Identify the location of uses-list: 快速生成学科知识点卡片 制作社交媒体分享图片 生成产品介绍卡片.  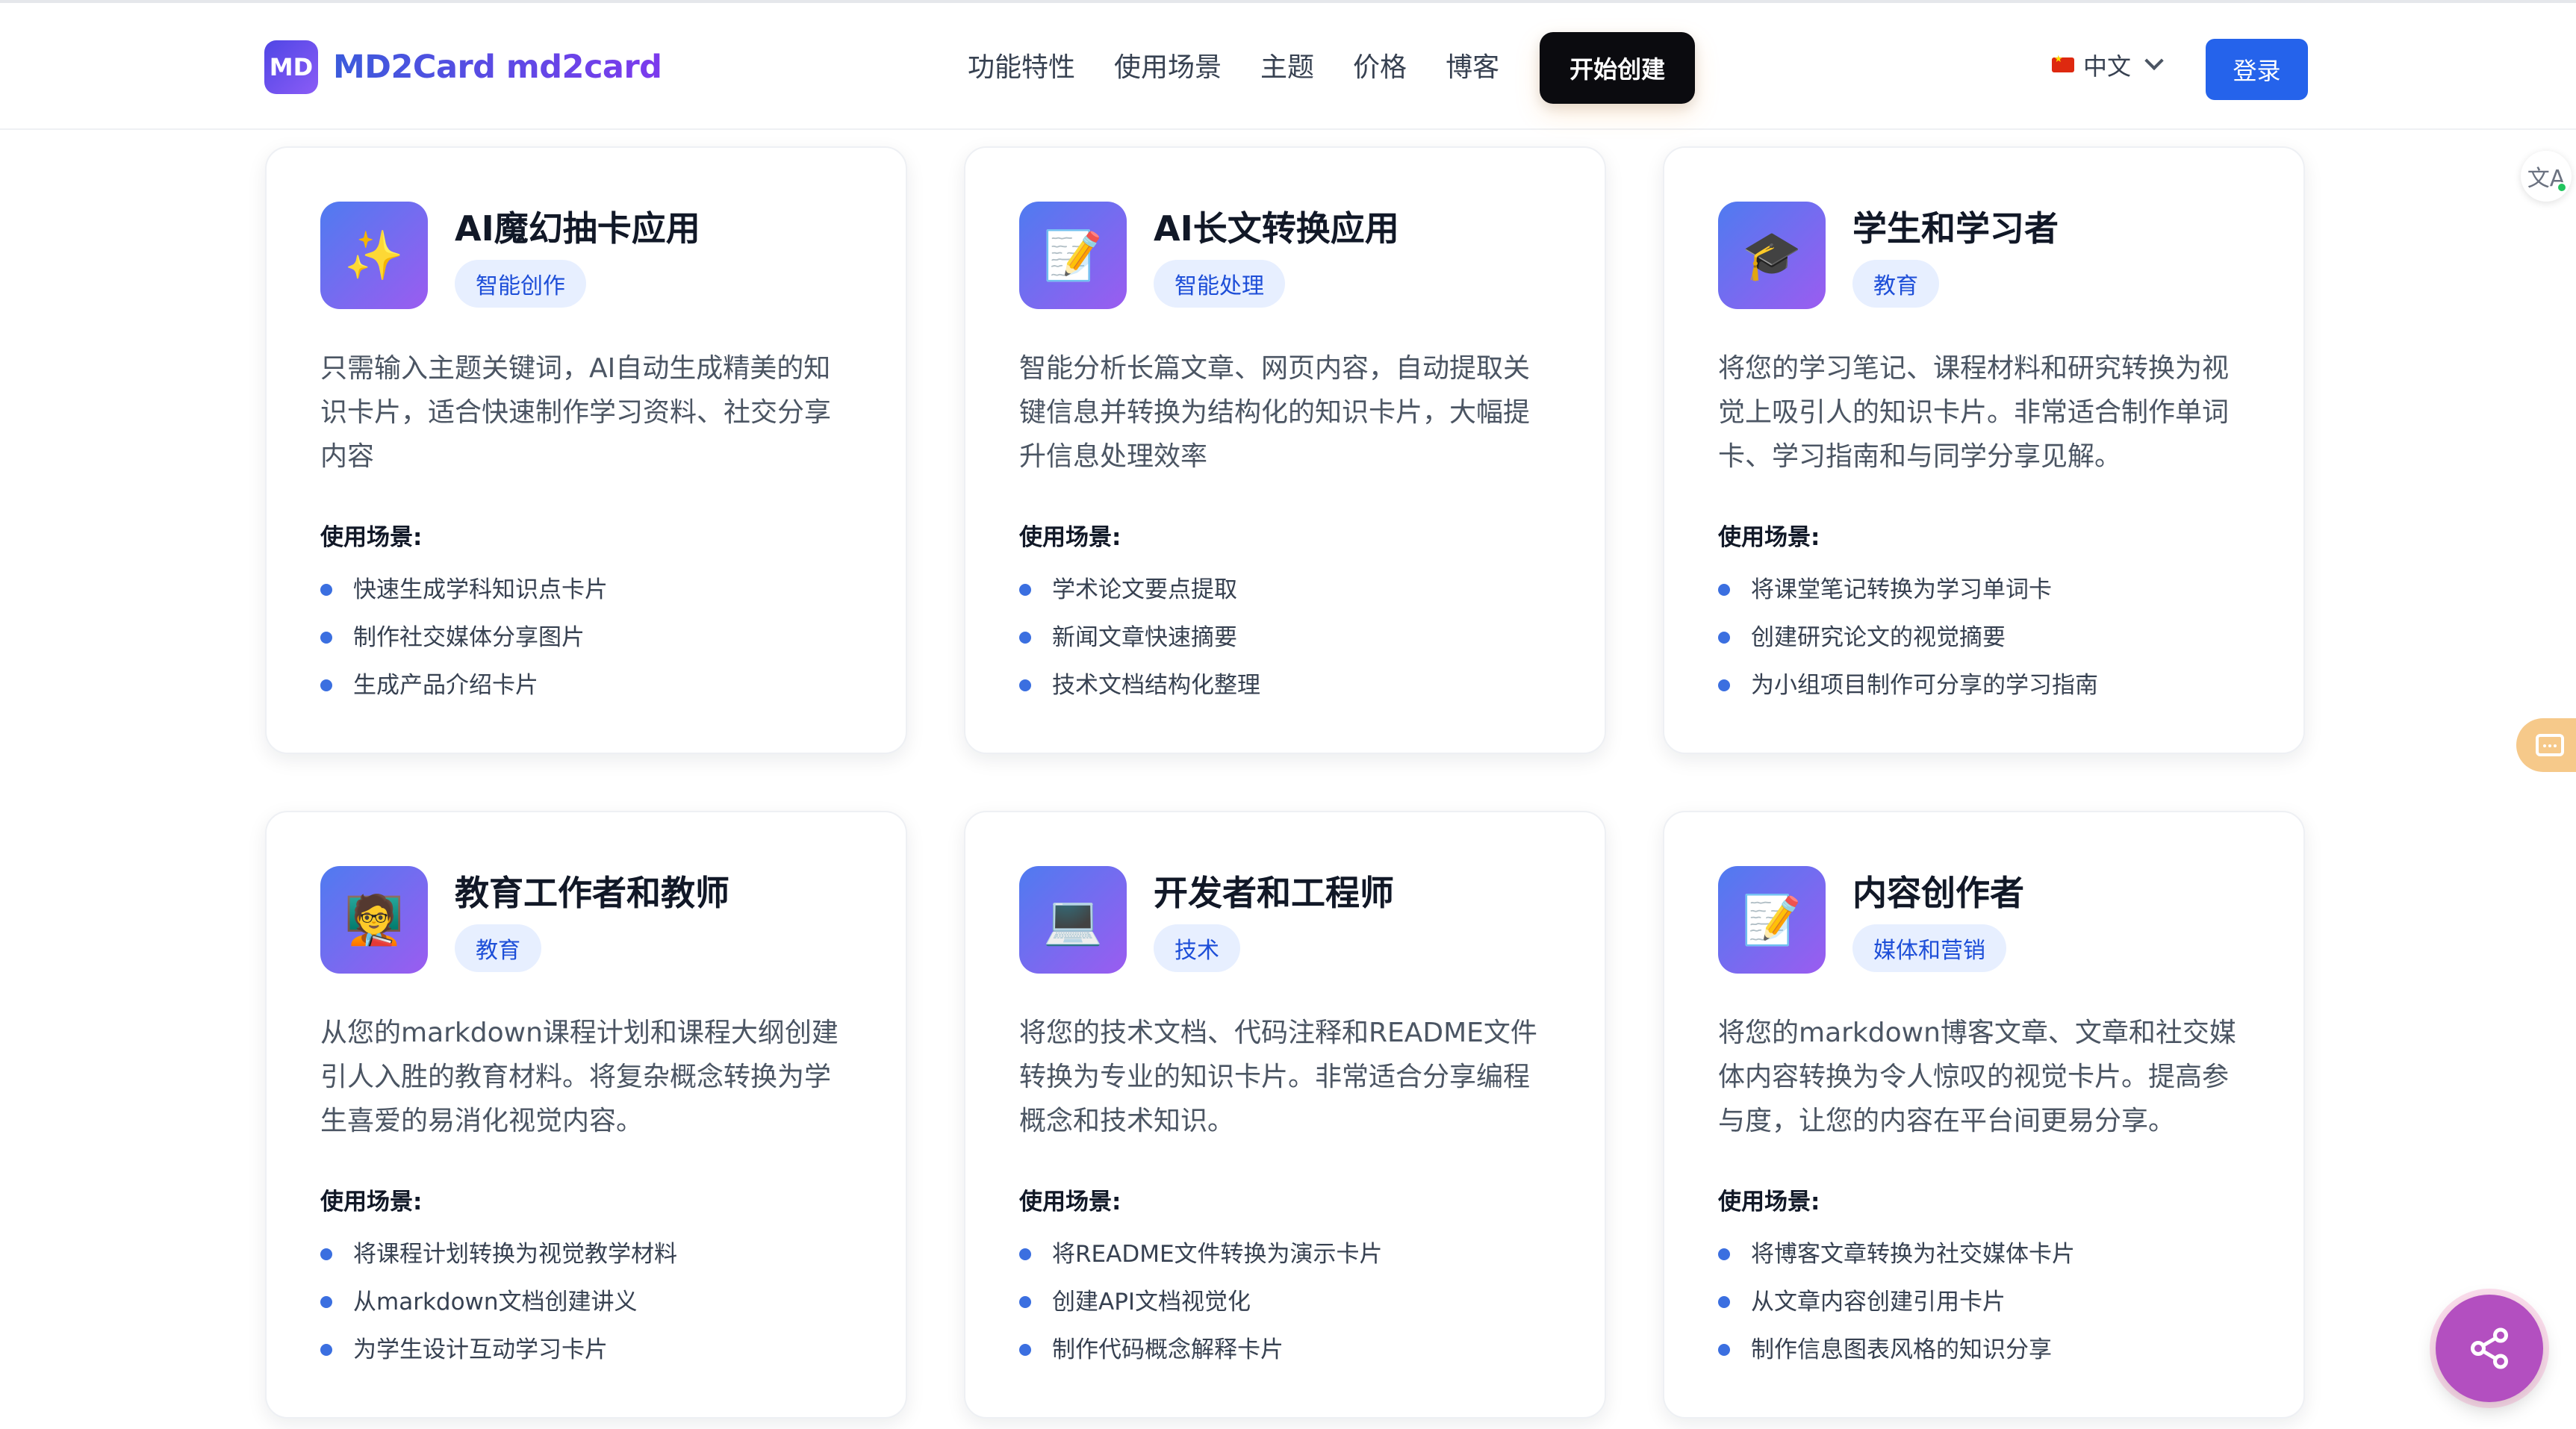
(464, 637).